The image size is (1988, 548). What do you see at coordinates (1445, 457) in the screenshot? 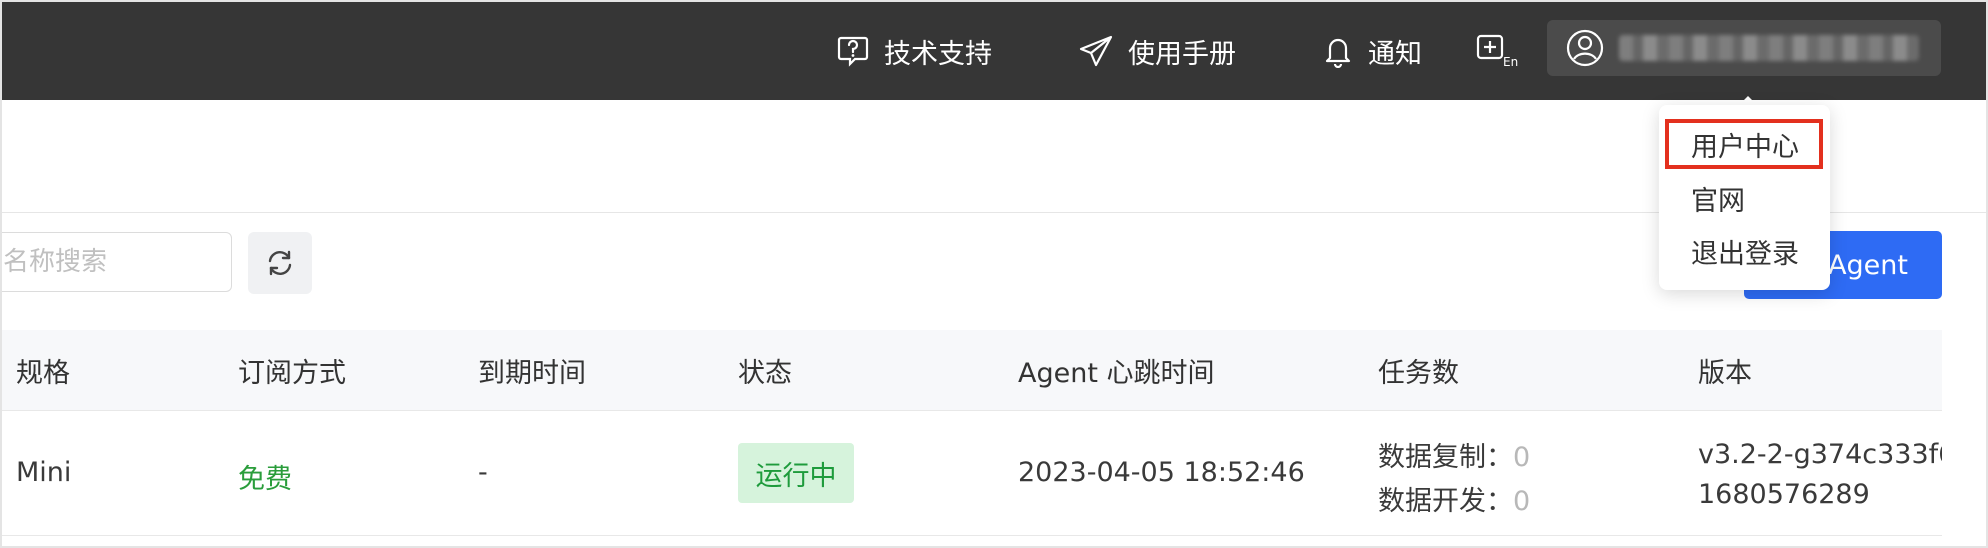
I see `task-copy-label: 数据复制：` at bounding box center [1445, 457].